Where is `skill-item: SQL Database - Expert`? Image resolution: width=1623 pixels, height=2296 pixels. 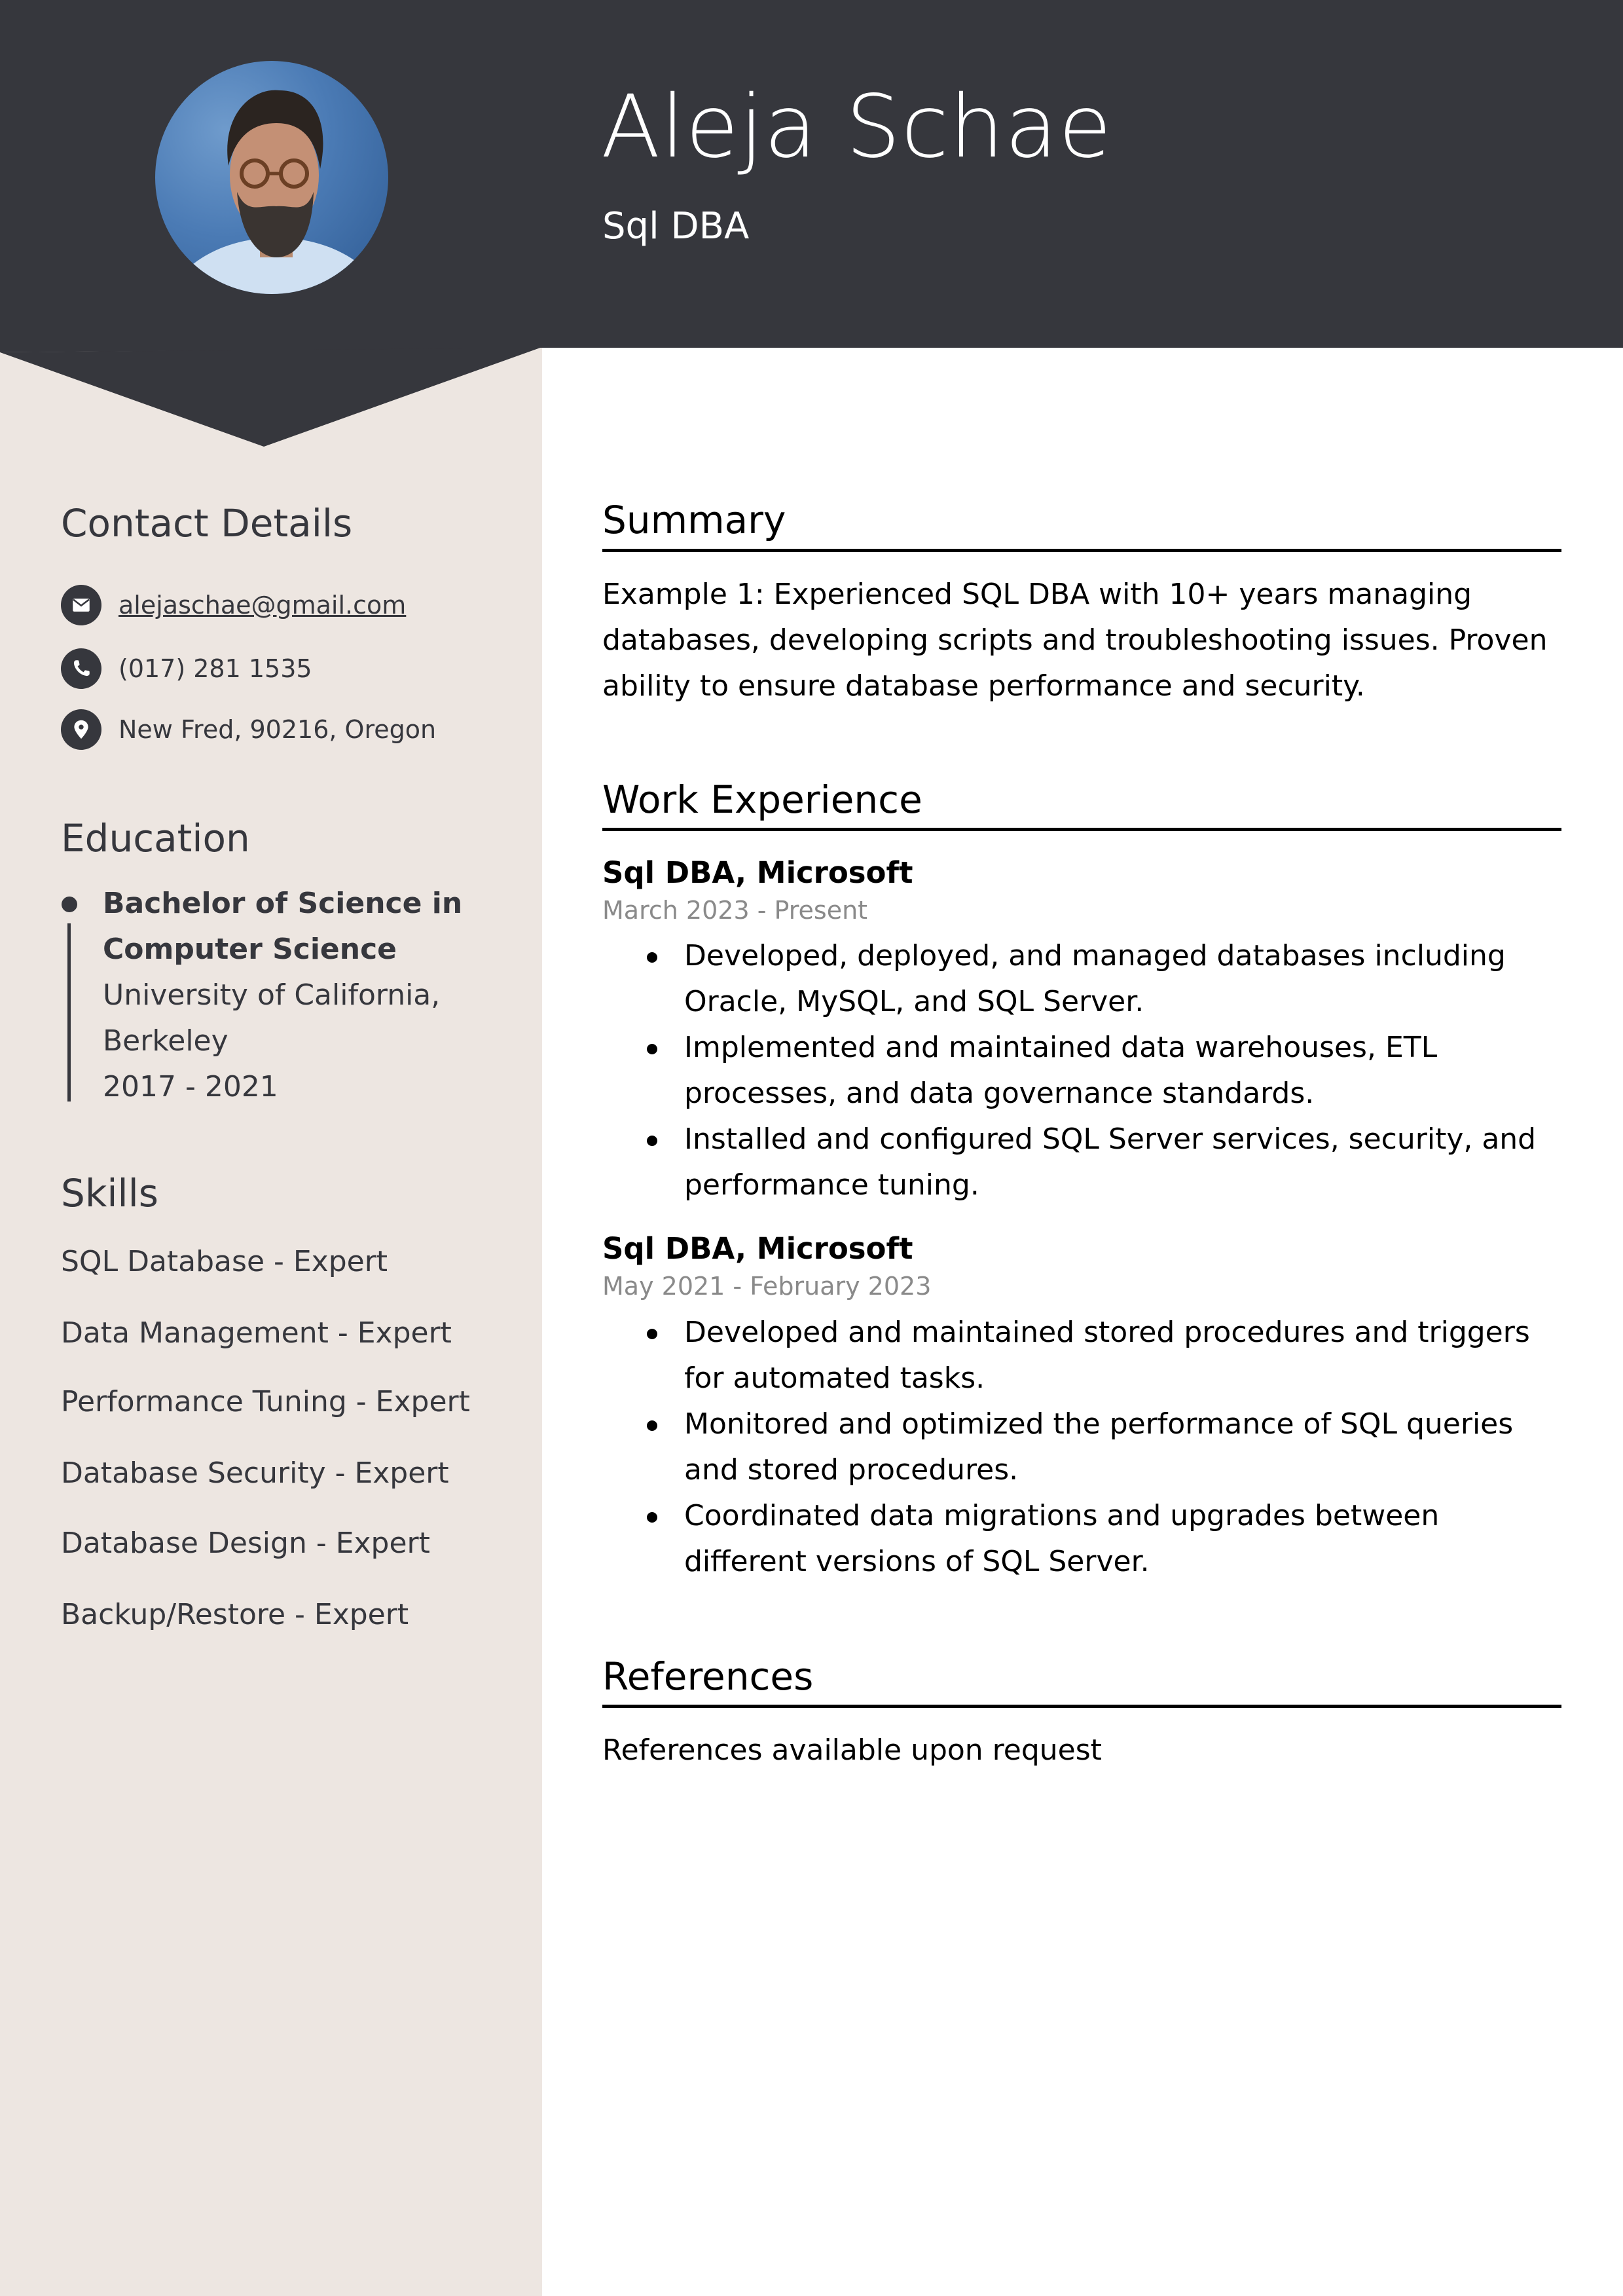
skill-item: SQL Database - Expert is located at coordinates (224, 1262).